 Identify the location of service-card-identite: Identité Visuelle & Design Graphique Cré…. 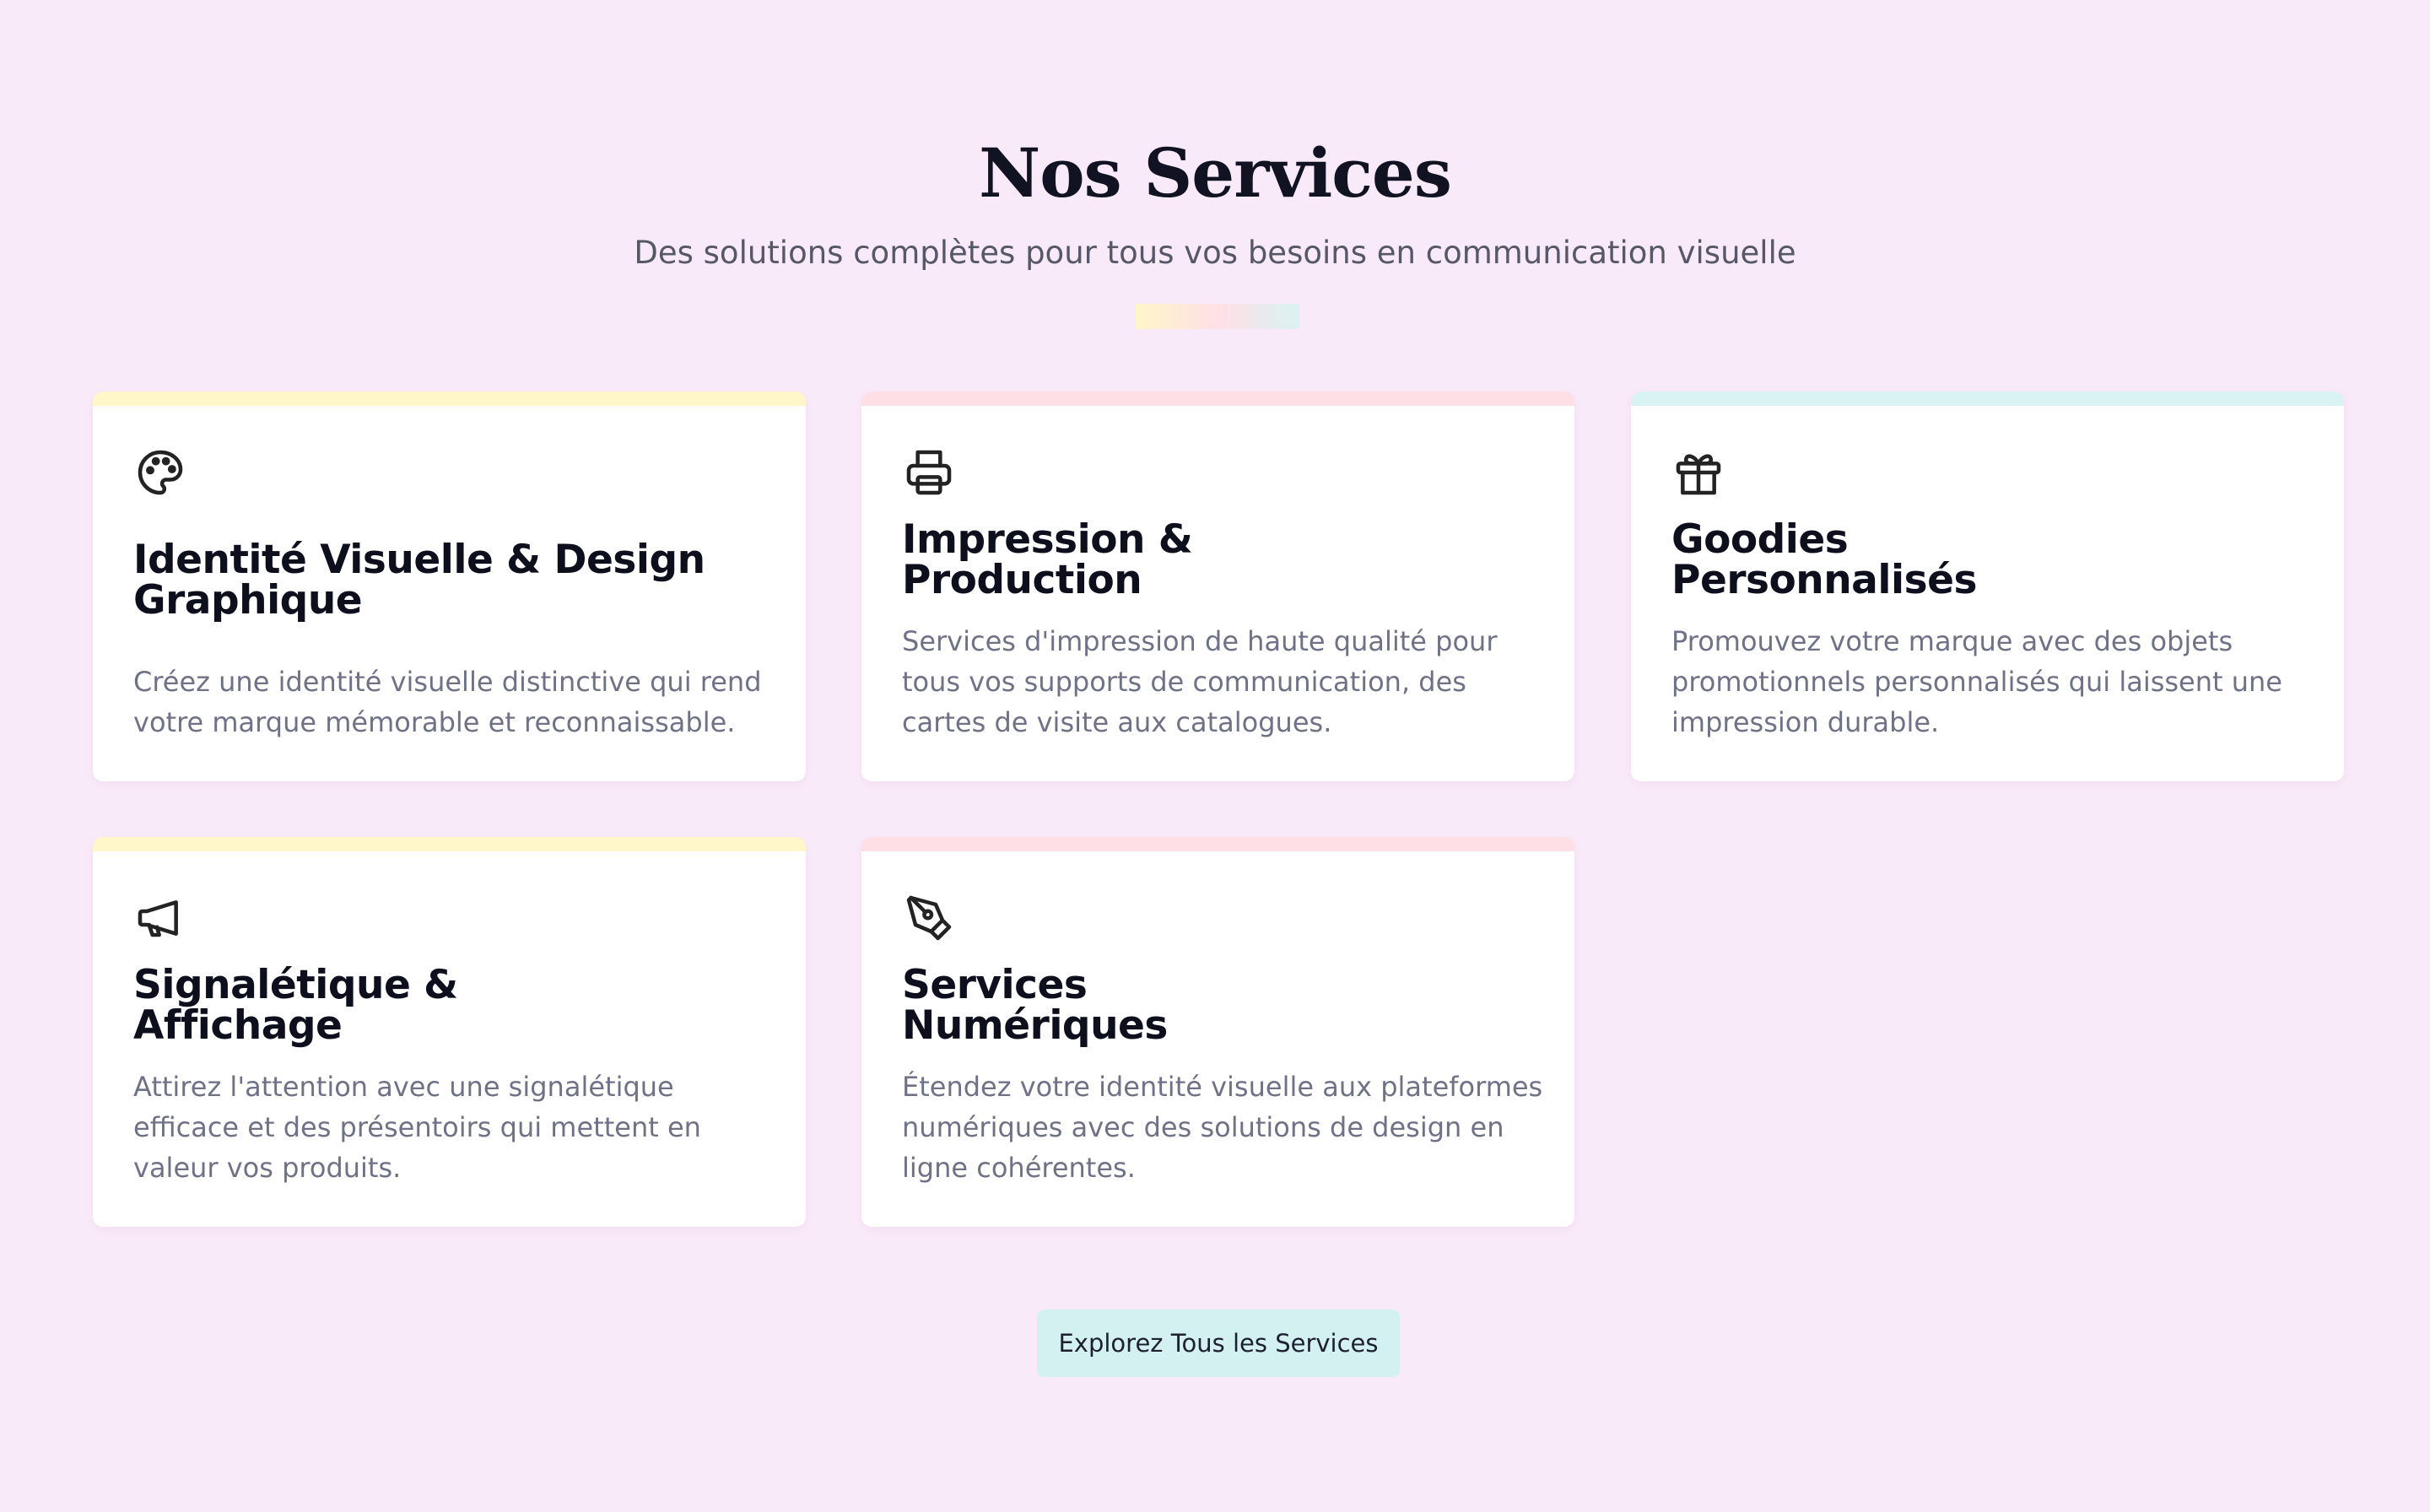
(449, 586).